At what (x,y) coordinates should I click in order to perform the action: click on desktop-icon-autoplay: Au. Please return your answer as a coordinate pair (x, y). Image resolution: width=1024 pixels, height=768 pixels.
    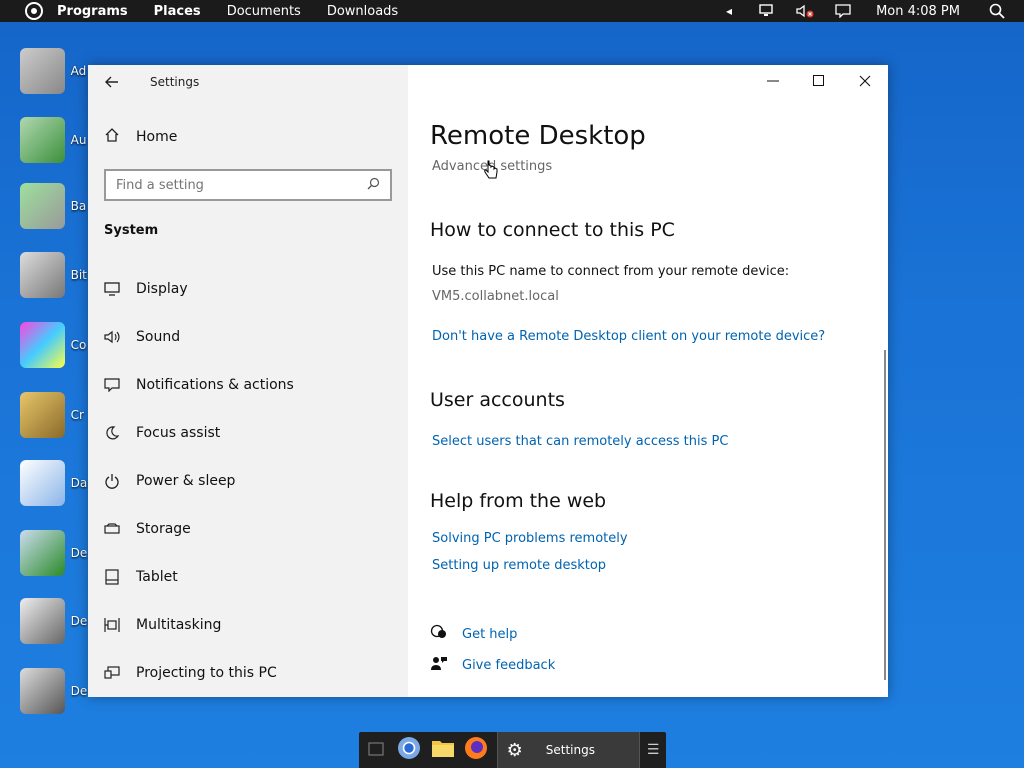
    Looking at the image, I should click on (55, 140).